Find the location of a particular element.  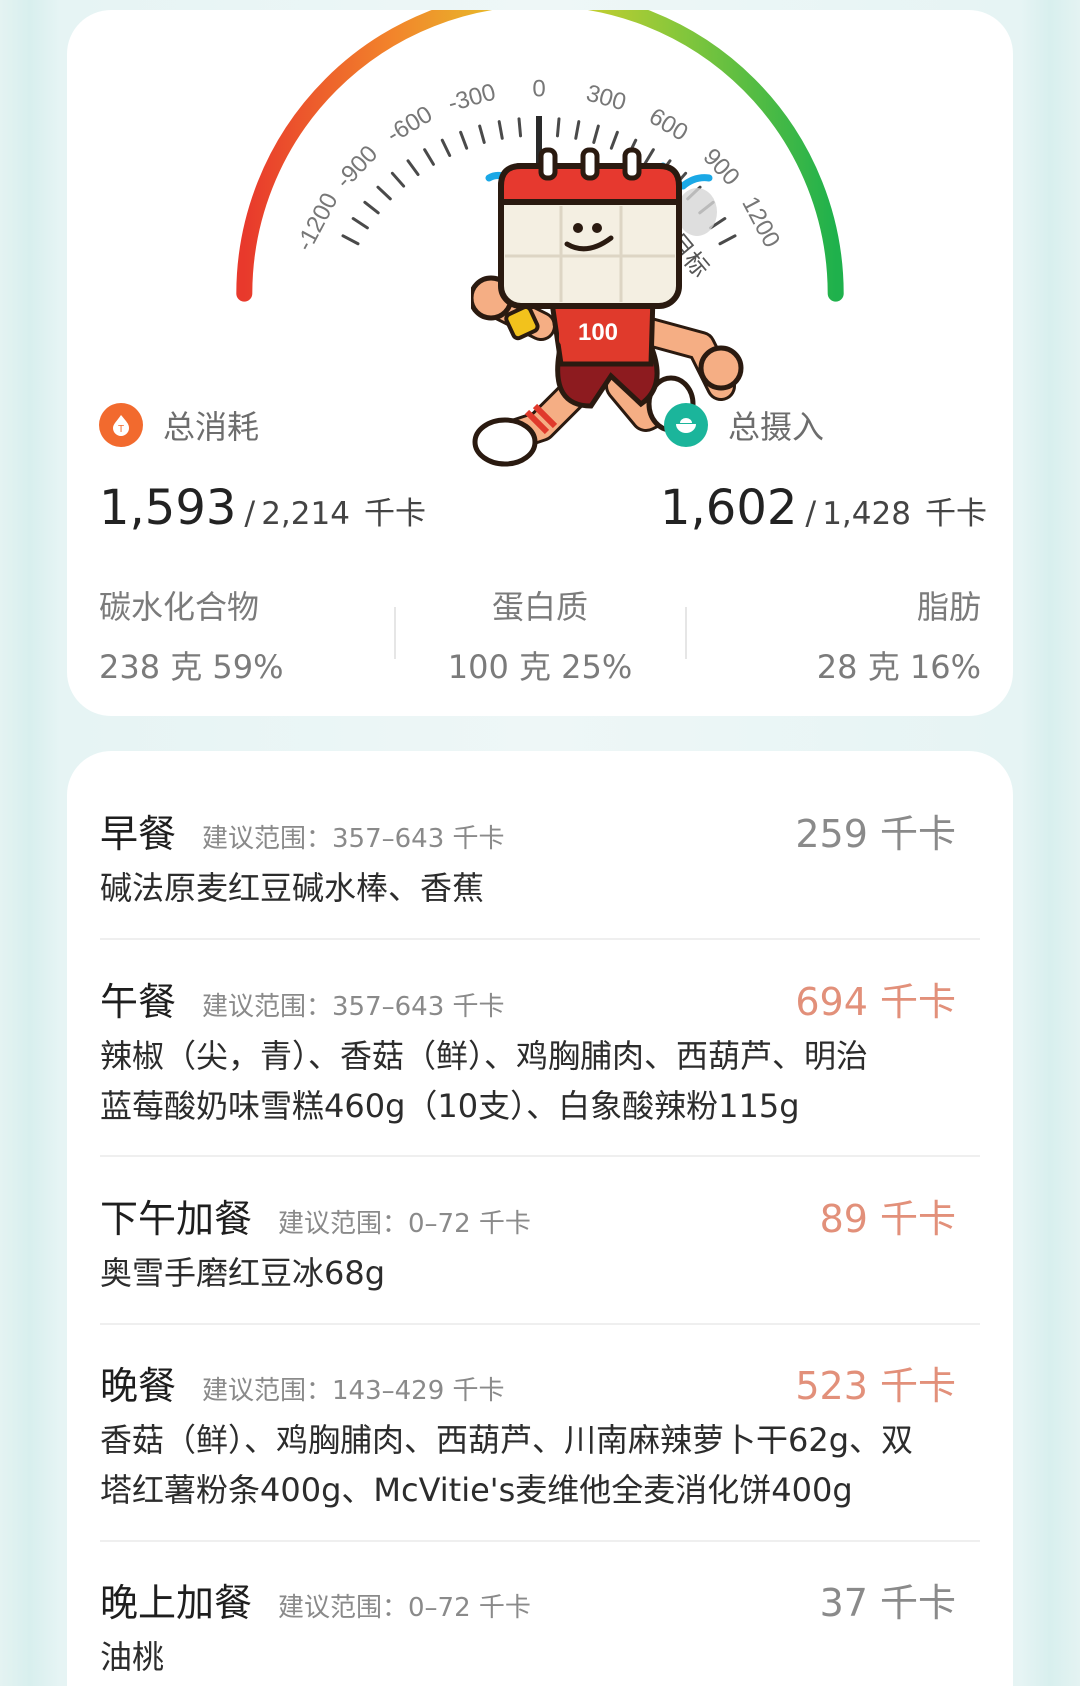

total-intake-label: 总摄入 is located at coordinates (776, 427).